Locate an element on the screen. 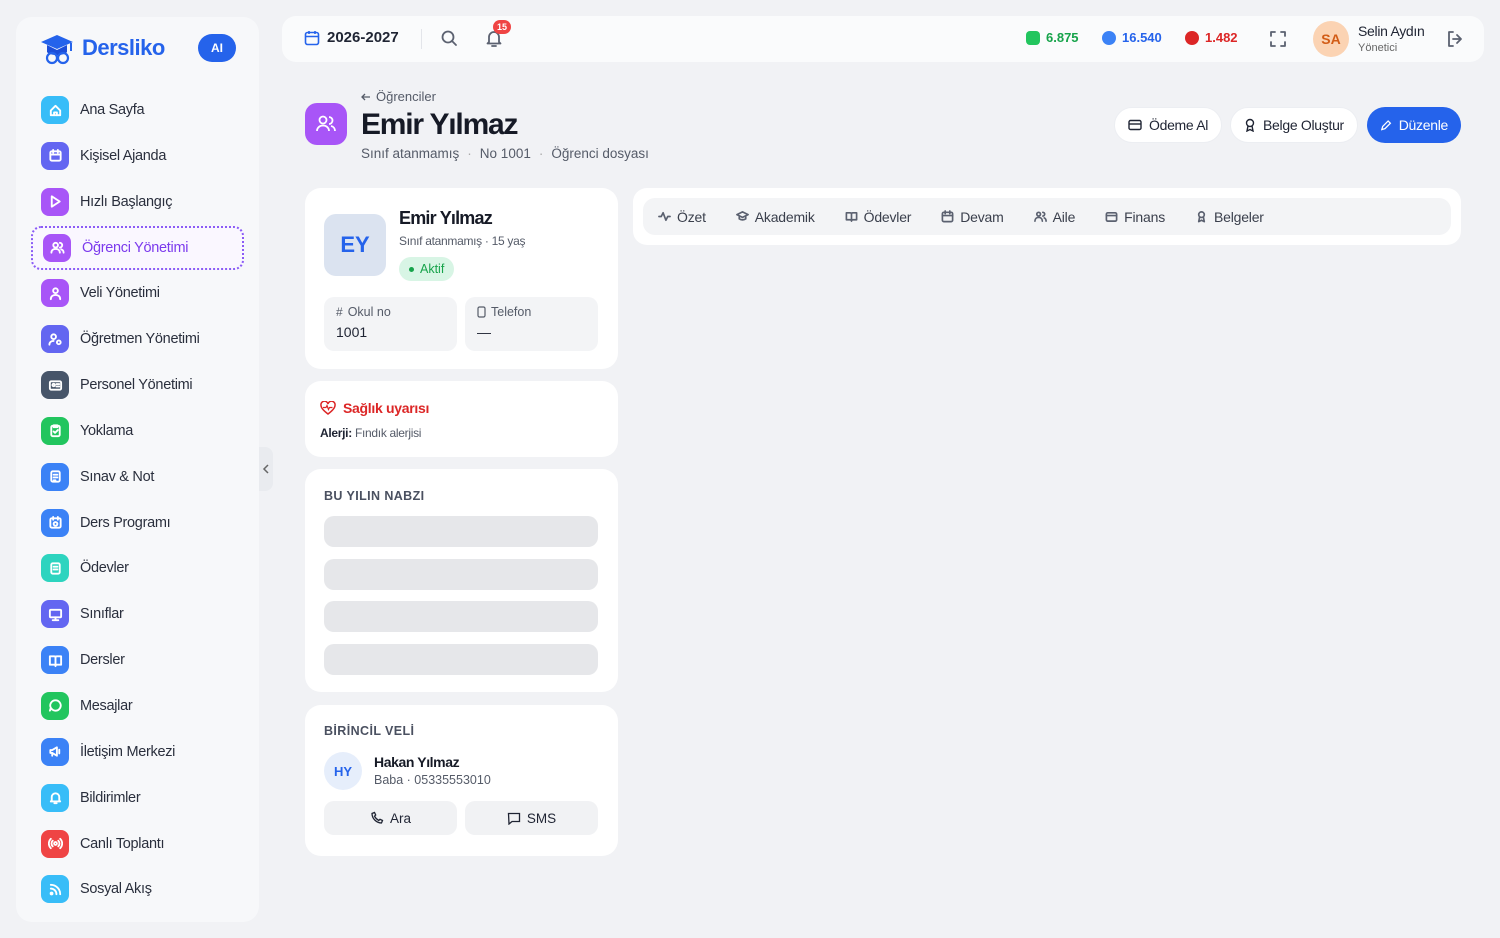 The width and height of the screenshot is (1500, 938). sidebar-item-clipboard: Yoklama is located at coordinates (137, 431).